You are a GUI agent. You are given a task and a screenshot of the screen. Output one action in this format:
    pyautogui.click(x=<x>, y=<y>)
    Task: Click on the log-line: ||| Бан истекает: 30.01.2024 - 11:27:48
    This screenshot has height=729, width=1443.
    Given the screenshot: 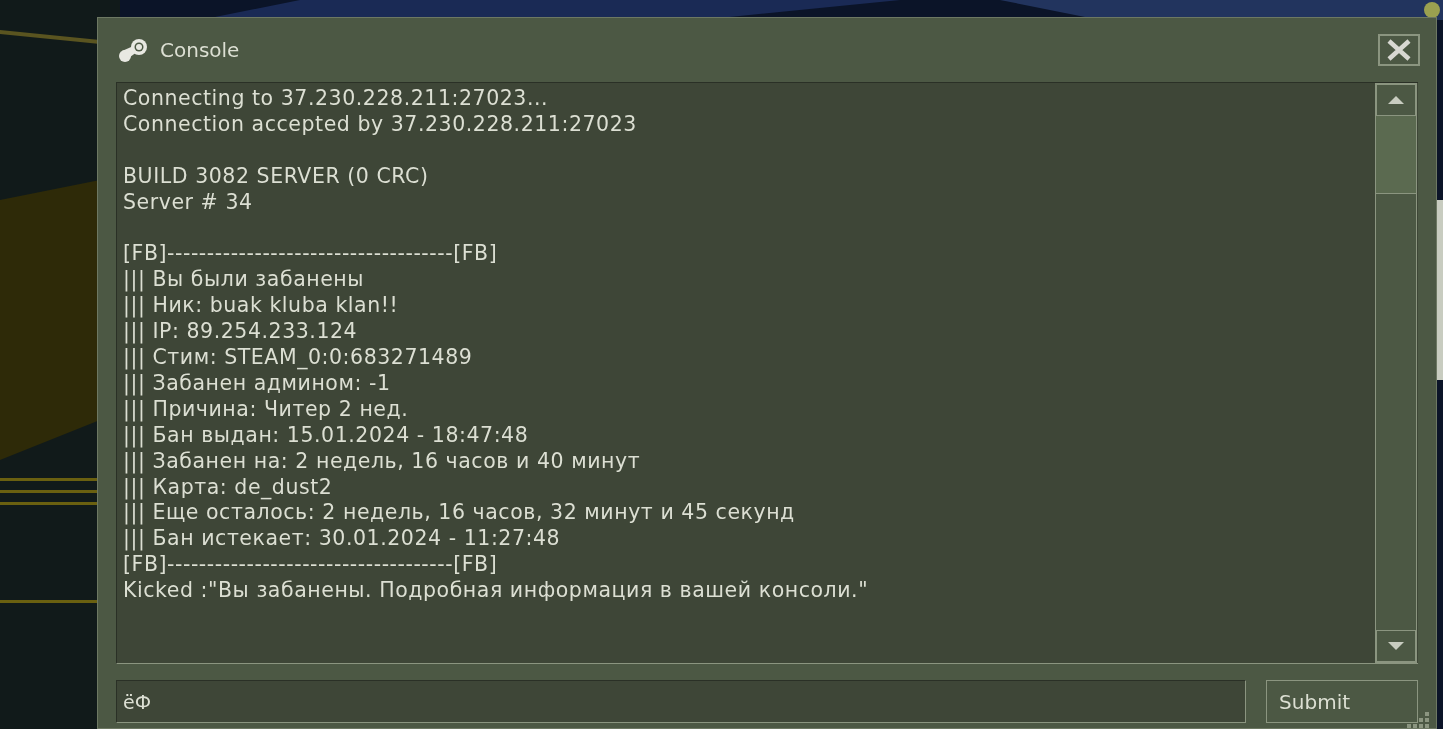 What is the action you would take?
    pyautogui.click(x=342, y=539)
    